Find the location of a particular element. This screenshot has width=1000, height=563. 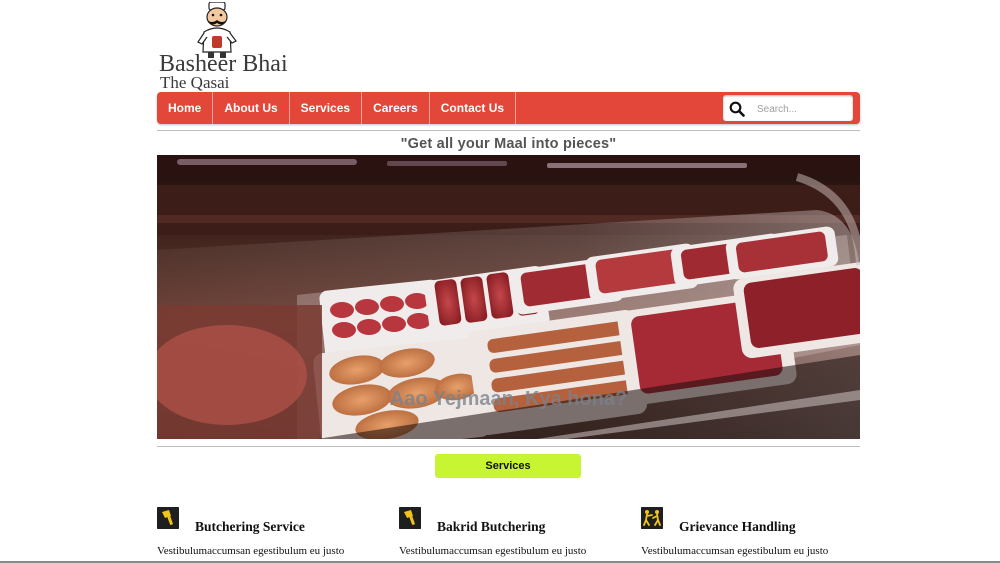

service-title: Grievance Handling is located at coordinates (737, 526).